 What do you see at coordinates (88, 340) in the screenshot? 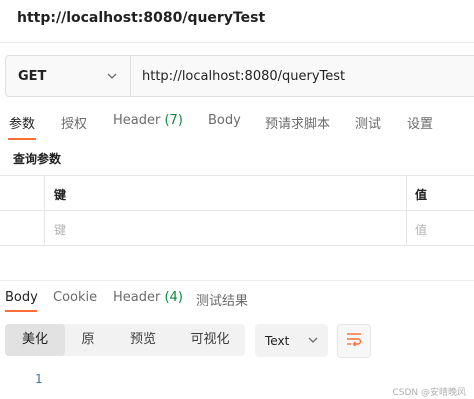
I see `view-raw-button: 原` at bounding box center [88, 340].